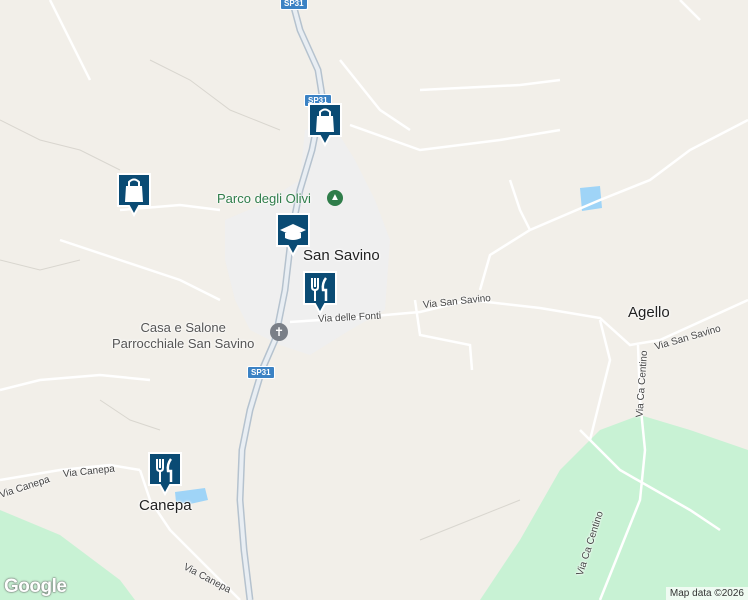 Image resolution: width=748 pixels, height=600 pixels. I want to click on place-label-san-savino: San Savino, so click(341, 255).